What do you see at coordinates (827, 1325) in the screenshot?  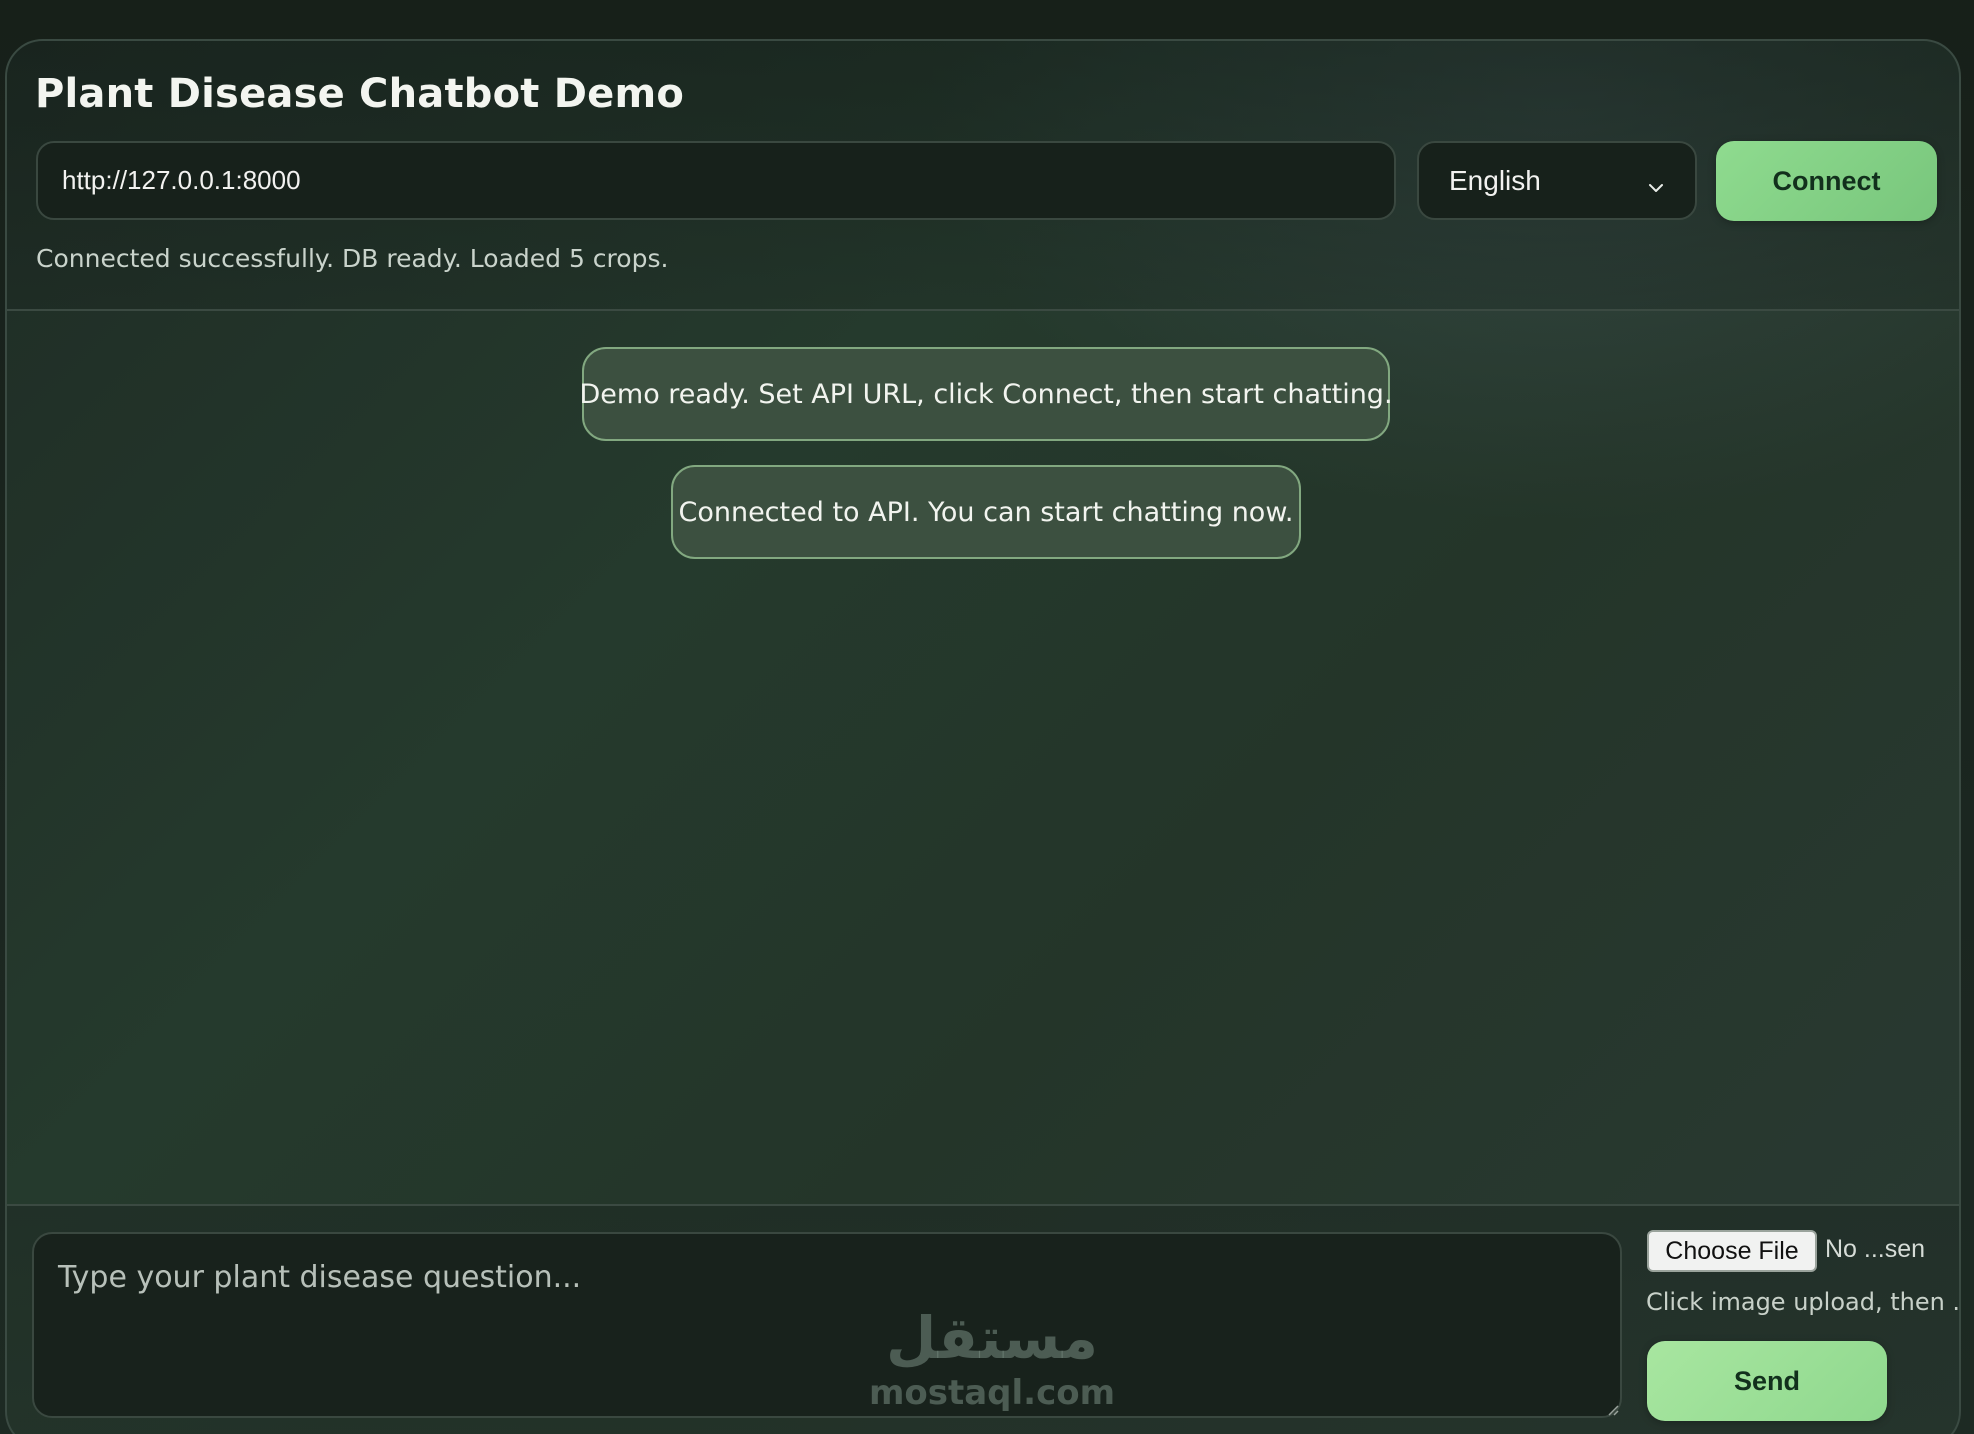 I see `message-input` at bounding box center [827, 1325].